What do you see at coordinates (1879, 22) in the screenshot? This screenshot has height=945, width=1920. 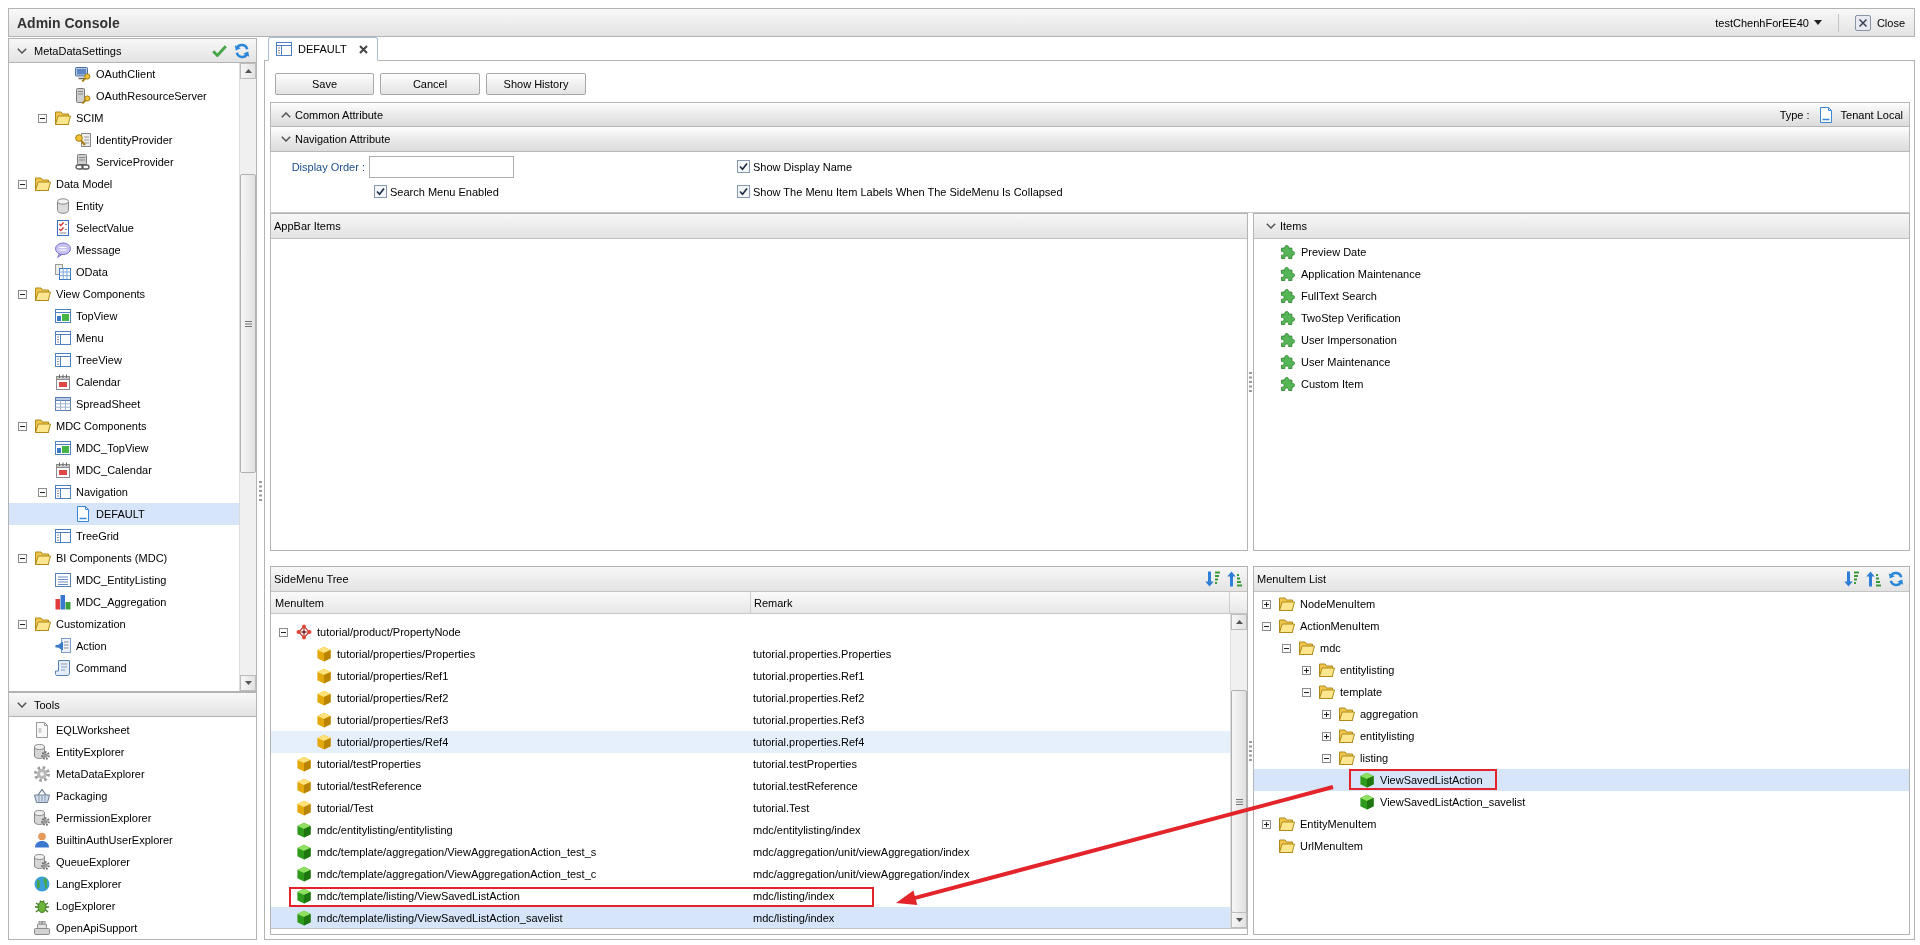 I see `close-button: Close` at bounding box center [1879, 22].